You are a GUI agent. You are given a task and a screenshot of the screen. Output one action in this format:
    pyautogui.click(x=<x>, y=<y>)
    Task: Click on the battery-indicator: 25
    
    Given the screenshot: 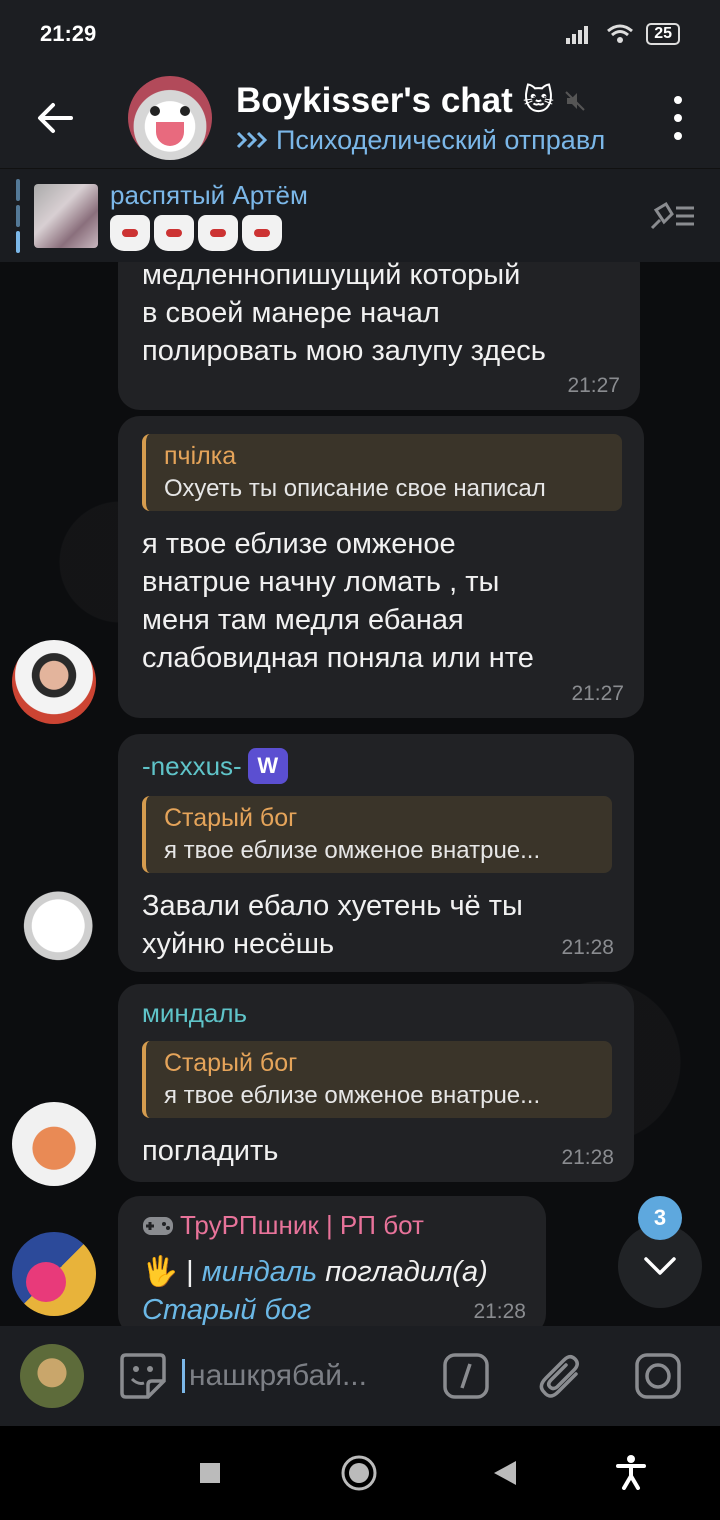 What is the action you would take?
    pyautogui.click(x=663, y=34)
    